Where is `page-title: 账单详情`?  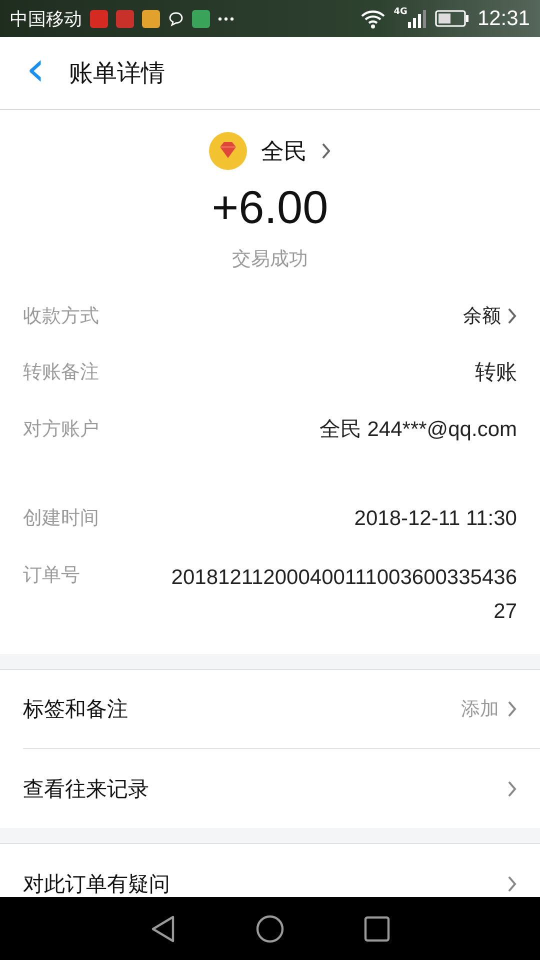 page-title: 账单详情 is located at coordinates (117, 73).